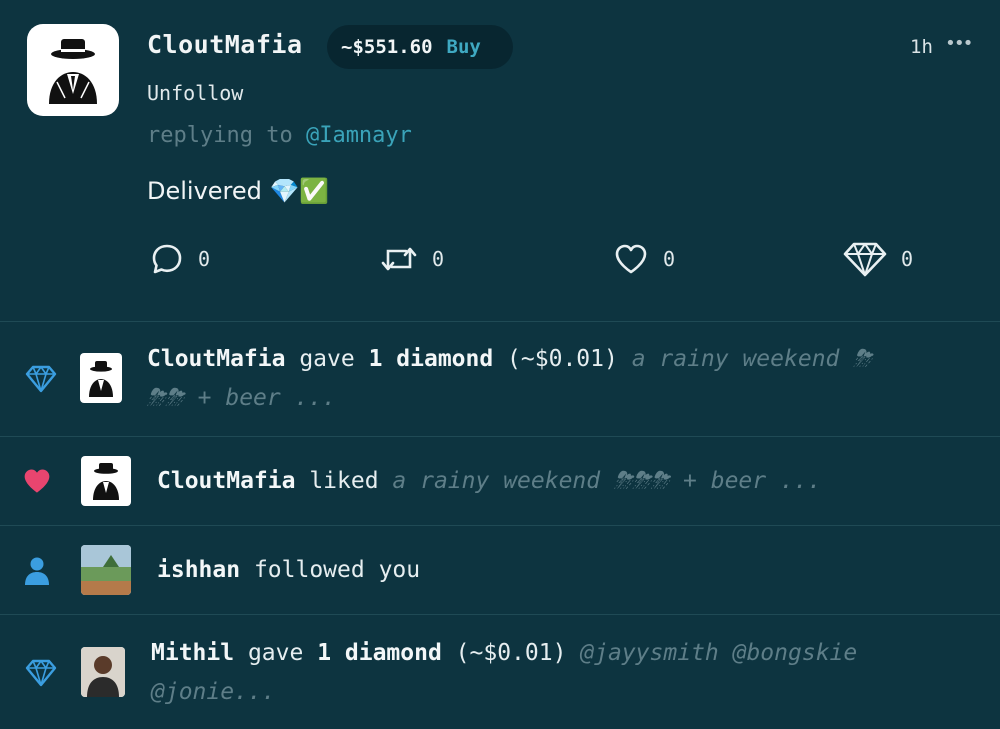 This screenshot has width=1000, height=729. I want to click on person-photo-icon, so click(103, 672).